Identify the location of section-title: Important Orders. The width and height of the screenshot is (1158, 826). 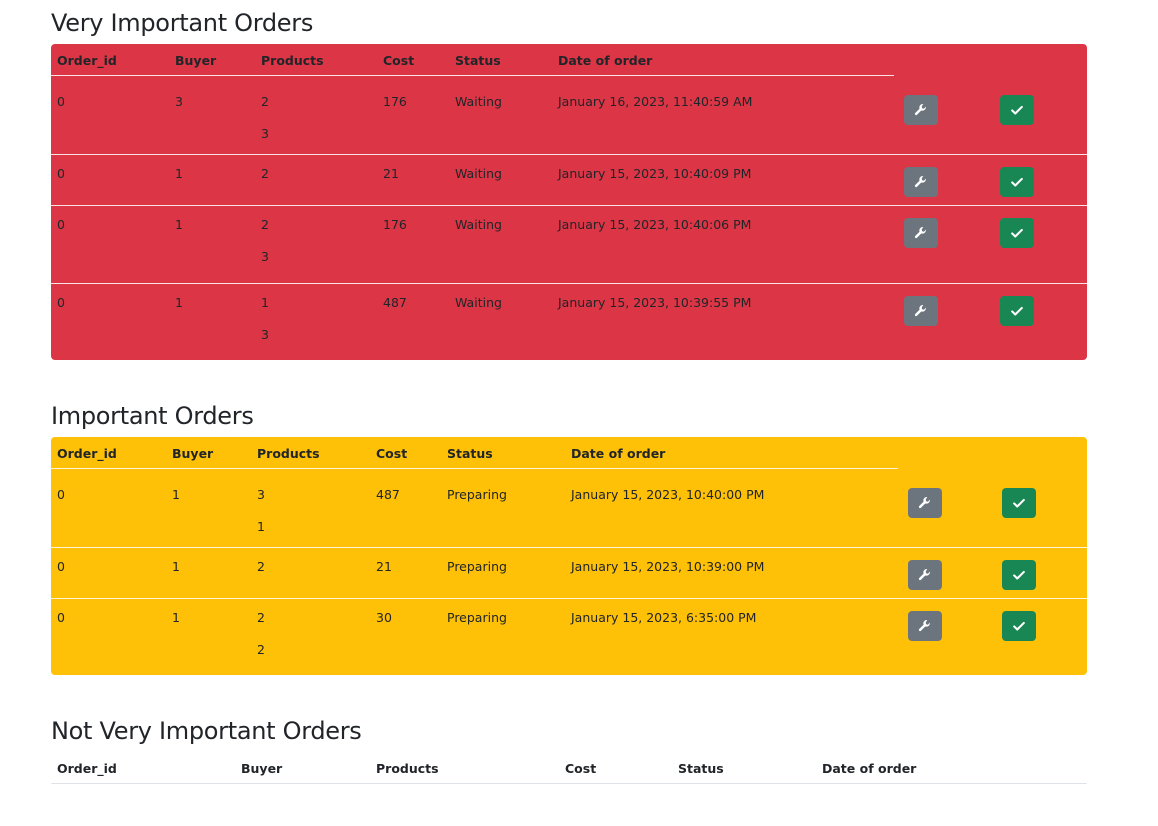
(152, 416).